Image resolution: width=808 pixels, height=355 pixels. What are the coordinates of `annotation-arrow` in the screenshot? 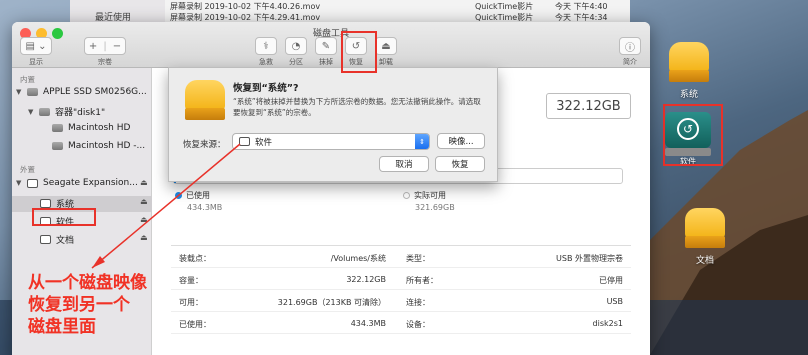 It's located at (166, 206).